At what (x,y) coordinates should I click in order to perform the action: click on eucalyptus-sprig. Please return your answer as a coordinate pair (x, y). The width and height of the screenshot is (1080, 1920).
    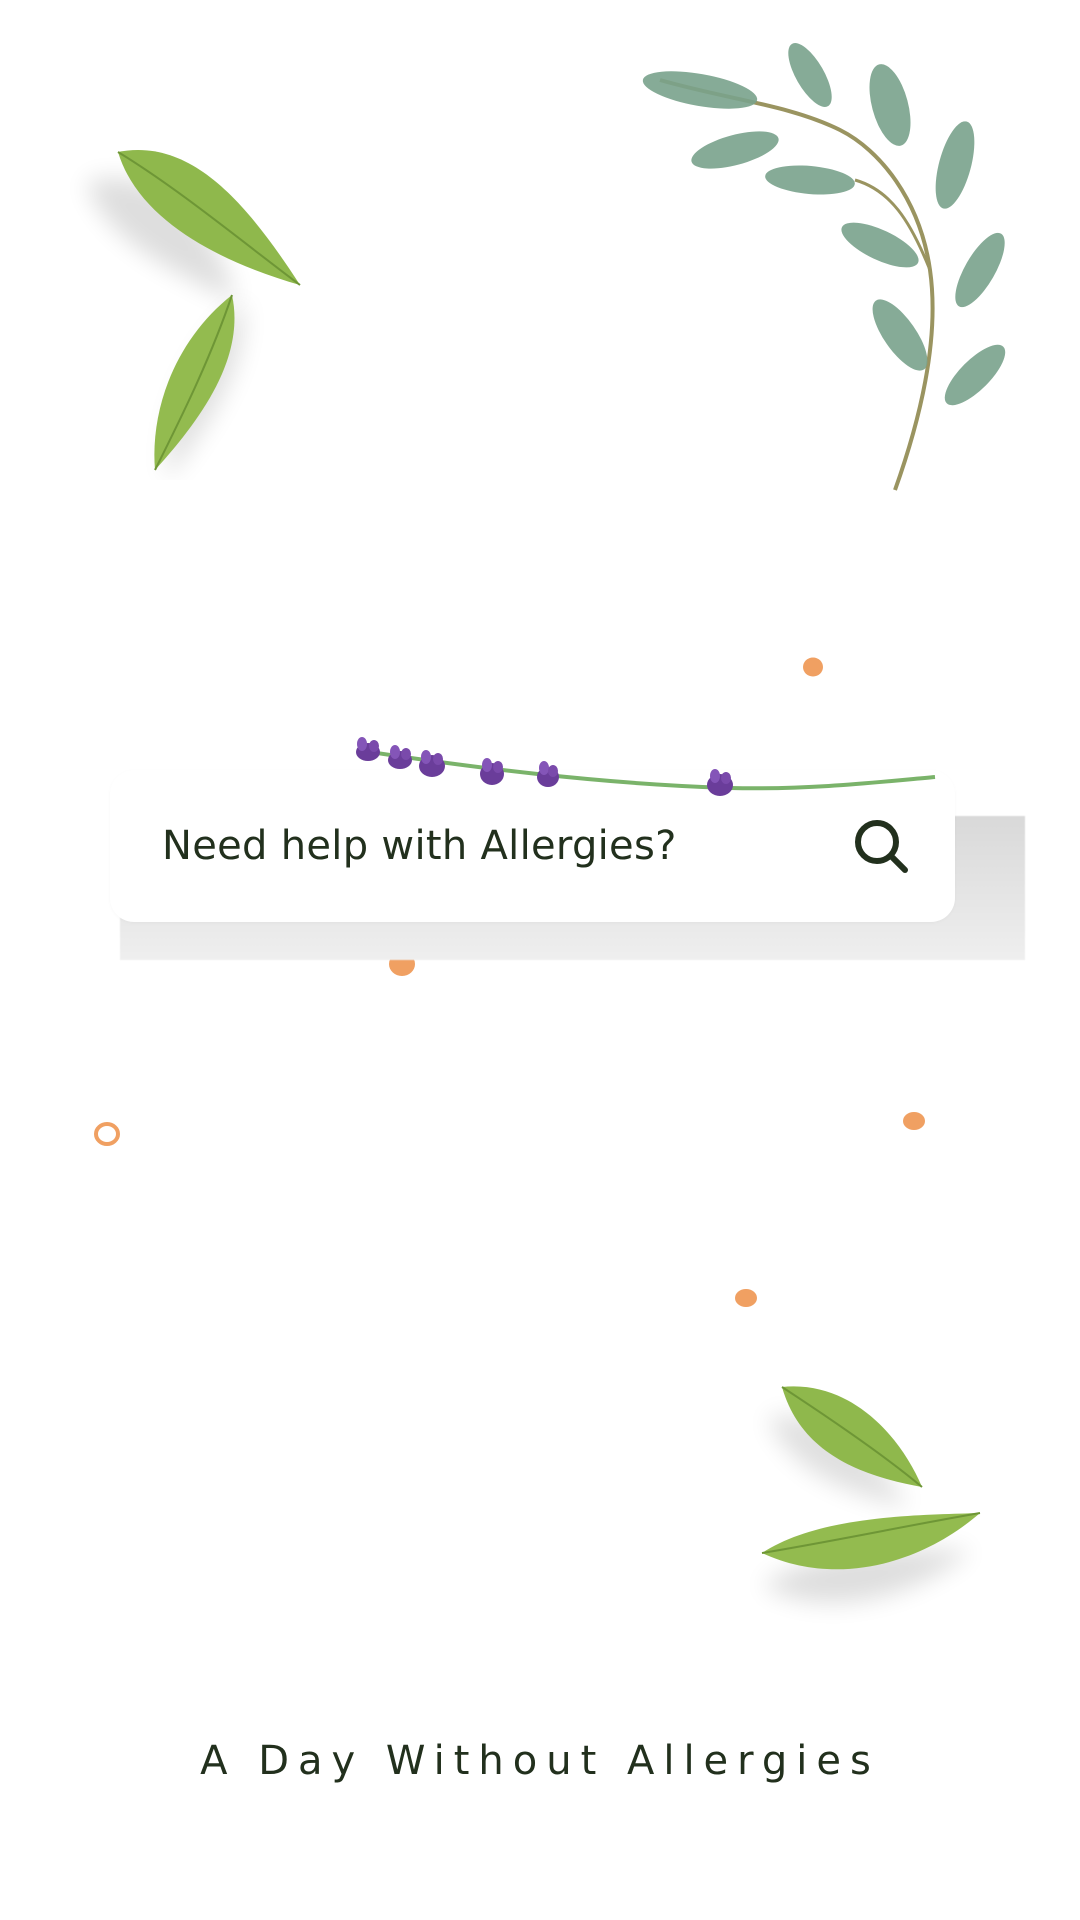
    Looking at the image, I should click on (824, 267).